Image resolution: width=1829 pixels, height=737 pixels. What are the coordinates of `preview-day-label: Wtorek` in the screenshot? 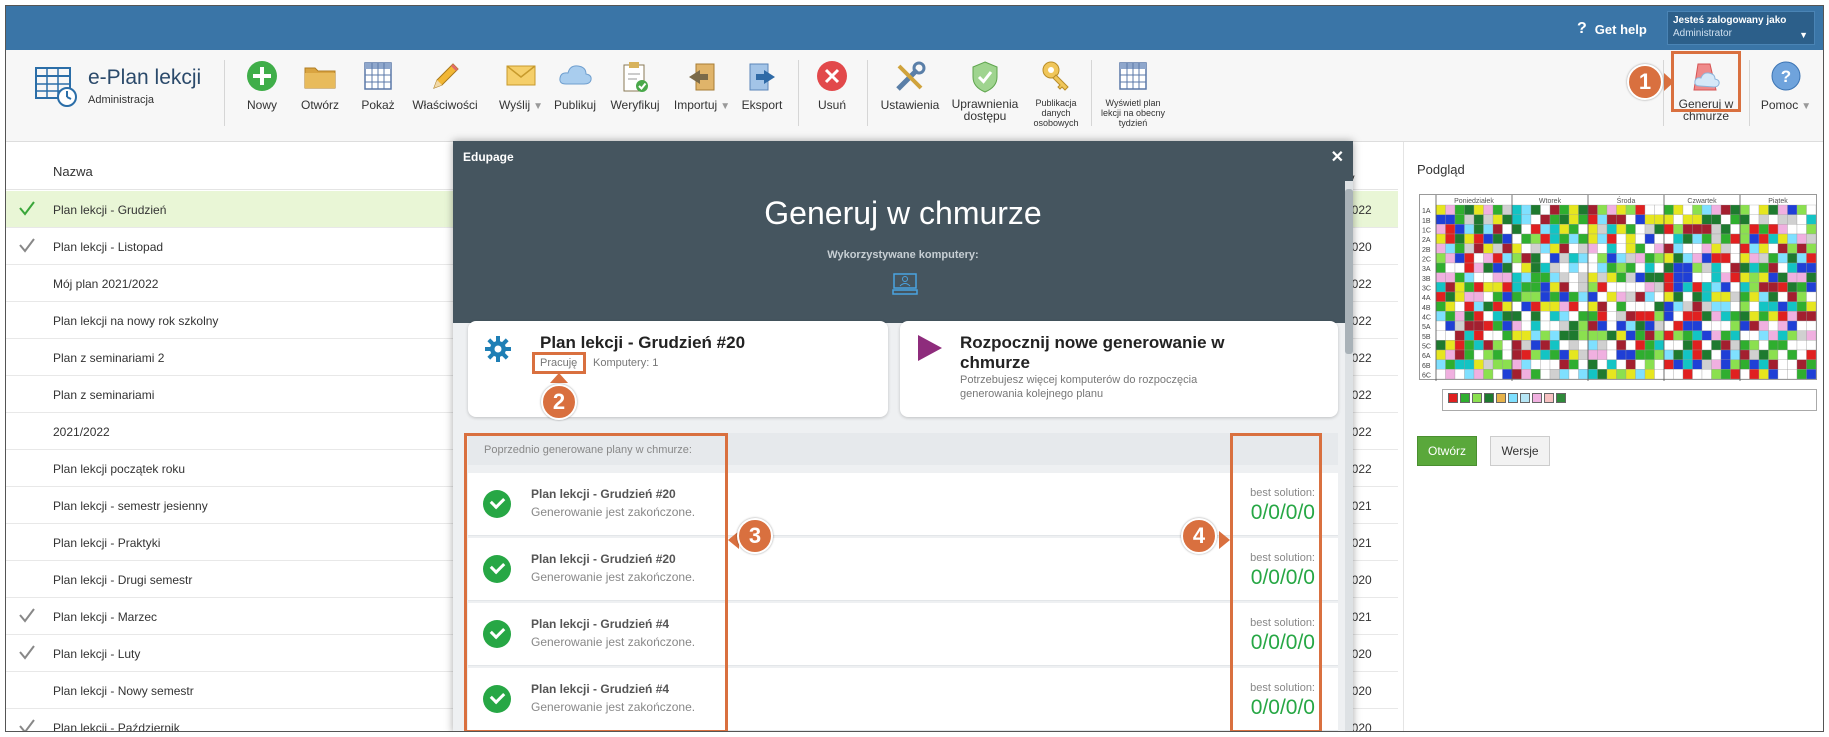 It's located at (1550, 201).